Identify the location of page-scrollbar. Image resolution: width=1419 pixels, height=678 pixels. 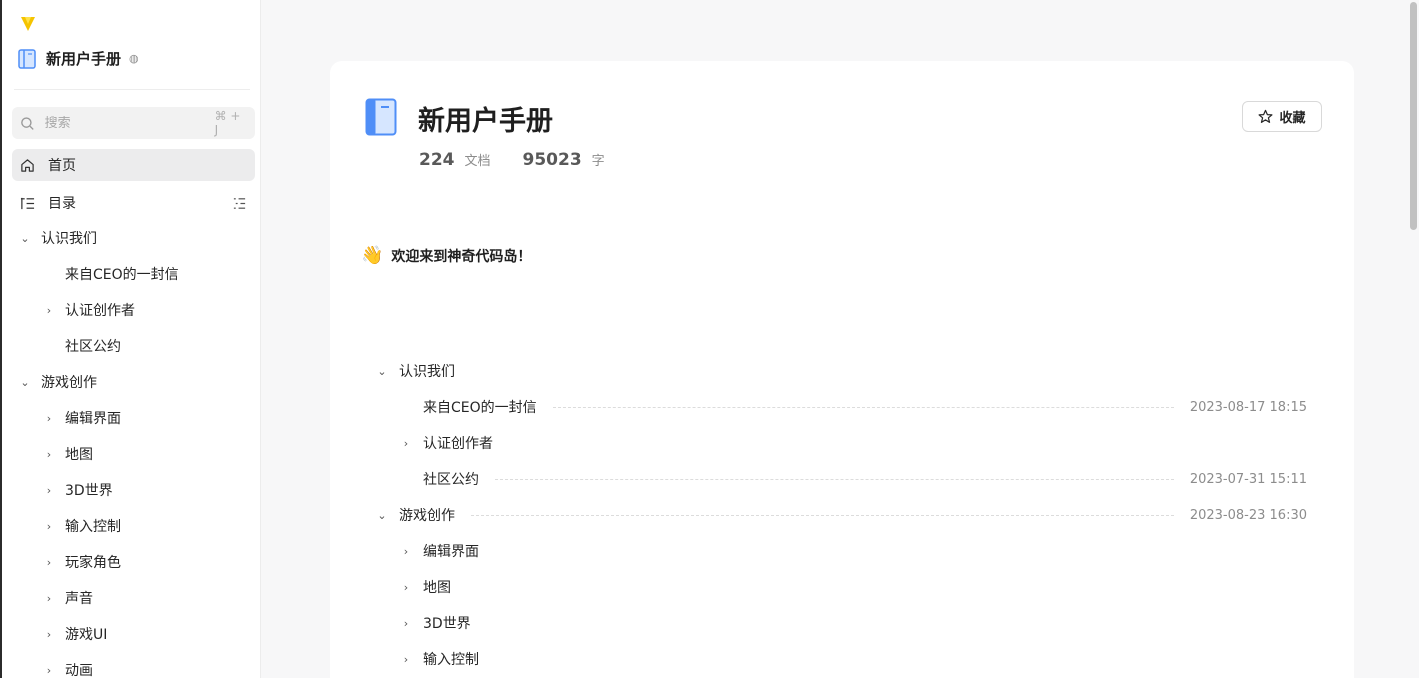
(1413, 339).